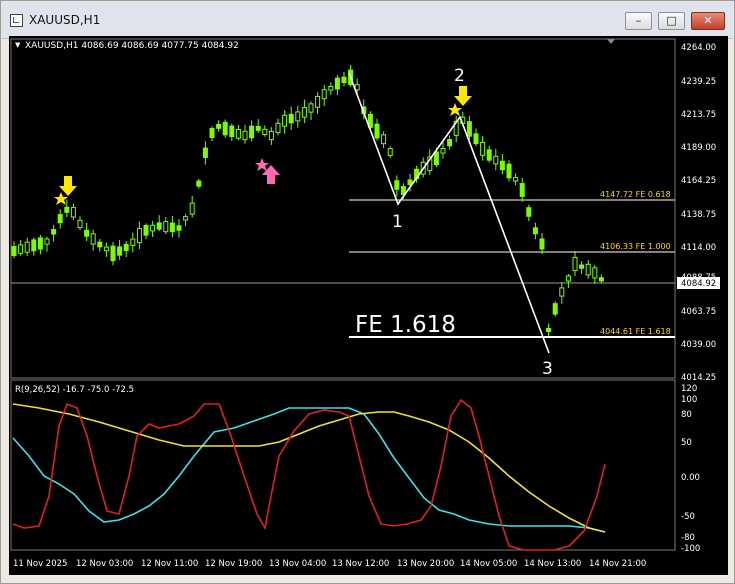 This screenshot has height=584, width=735. What do you see at coordinates (297, 564) in the screenshot?
I see `time-label: 13 Nov 04:00` at bounding box center [297, 564].